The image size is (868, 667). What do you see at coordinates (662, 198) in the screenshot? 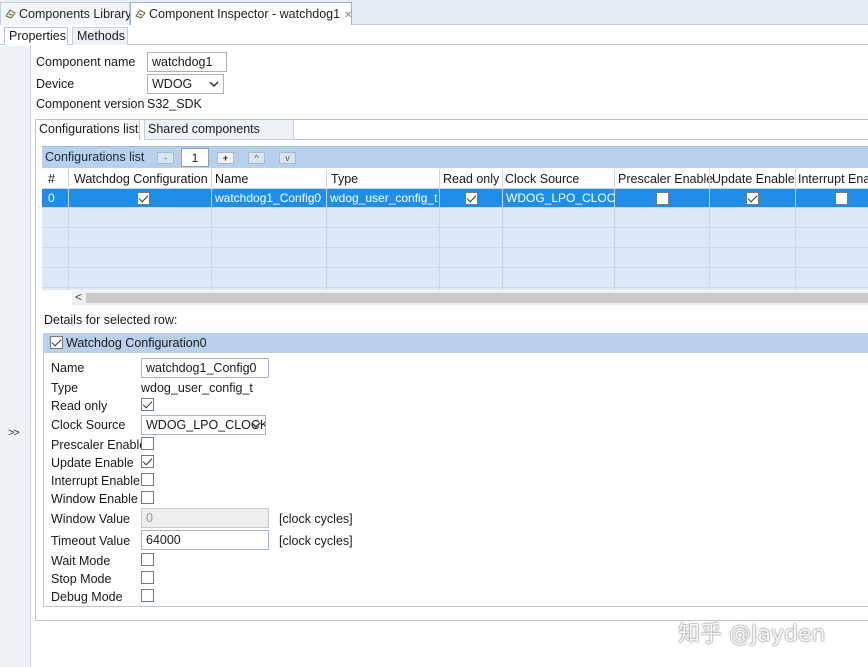
I see `prescaler-enable-checkbox` at bounding box center [662, 198].